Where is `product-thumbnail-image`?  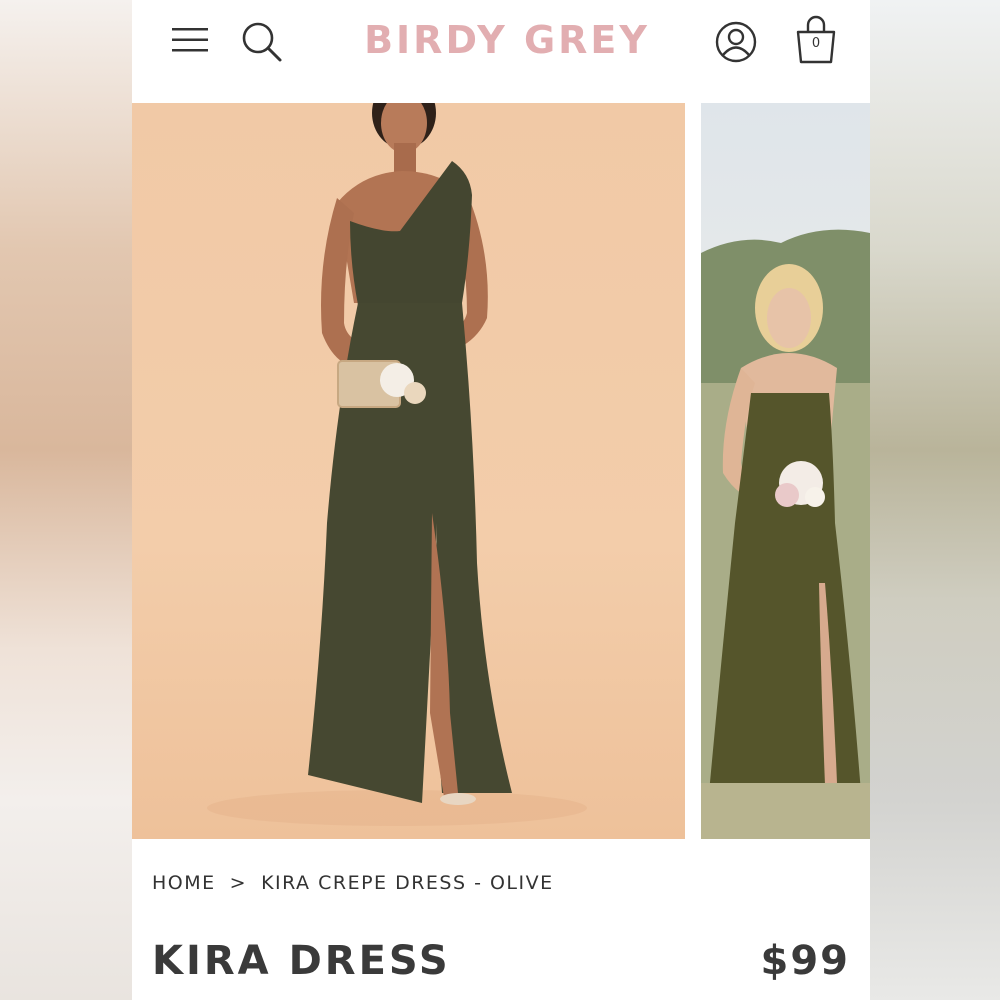
product-thumbnail-image is located at coordinates (785, 471).